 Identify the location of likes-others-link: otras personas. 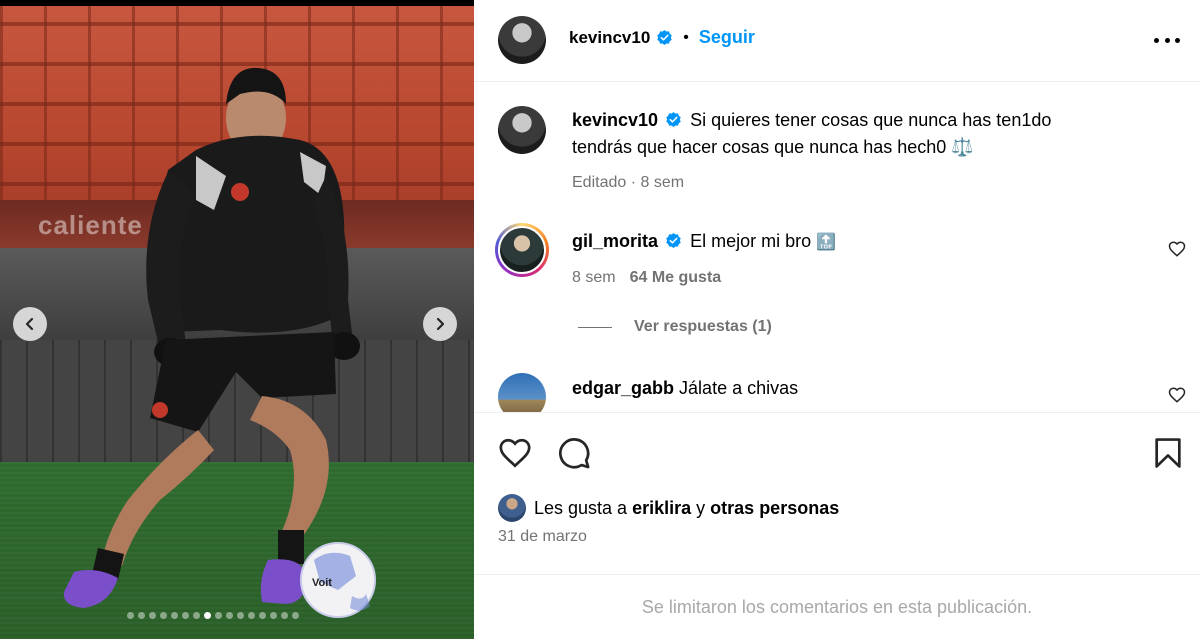
(774, 508).